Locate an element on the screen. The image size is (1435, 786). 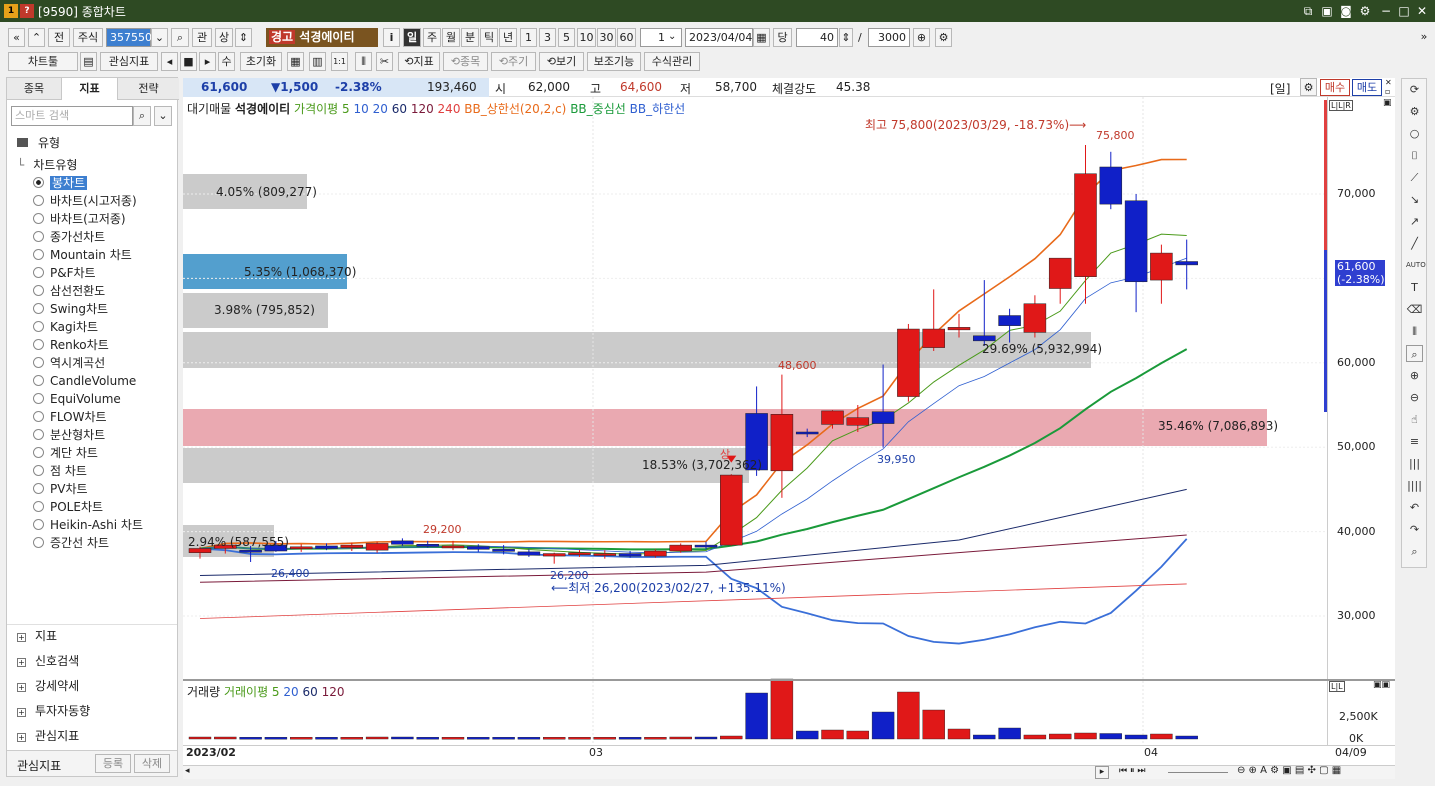
arrow-line-icon: ↘ is located at coordinates (1414, 199).